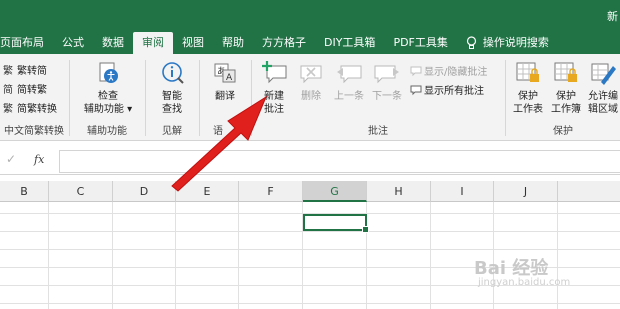  I want to click on check-accessibility-line1: 检查, so click(108, 96).